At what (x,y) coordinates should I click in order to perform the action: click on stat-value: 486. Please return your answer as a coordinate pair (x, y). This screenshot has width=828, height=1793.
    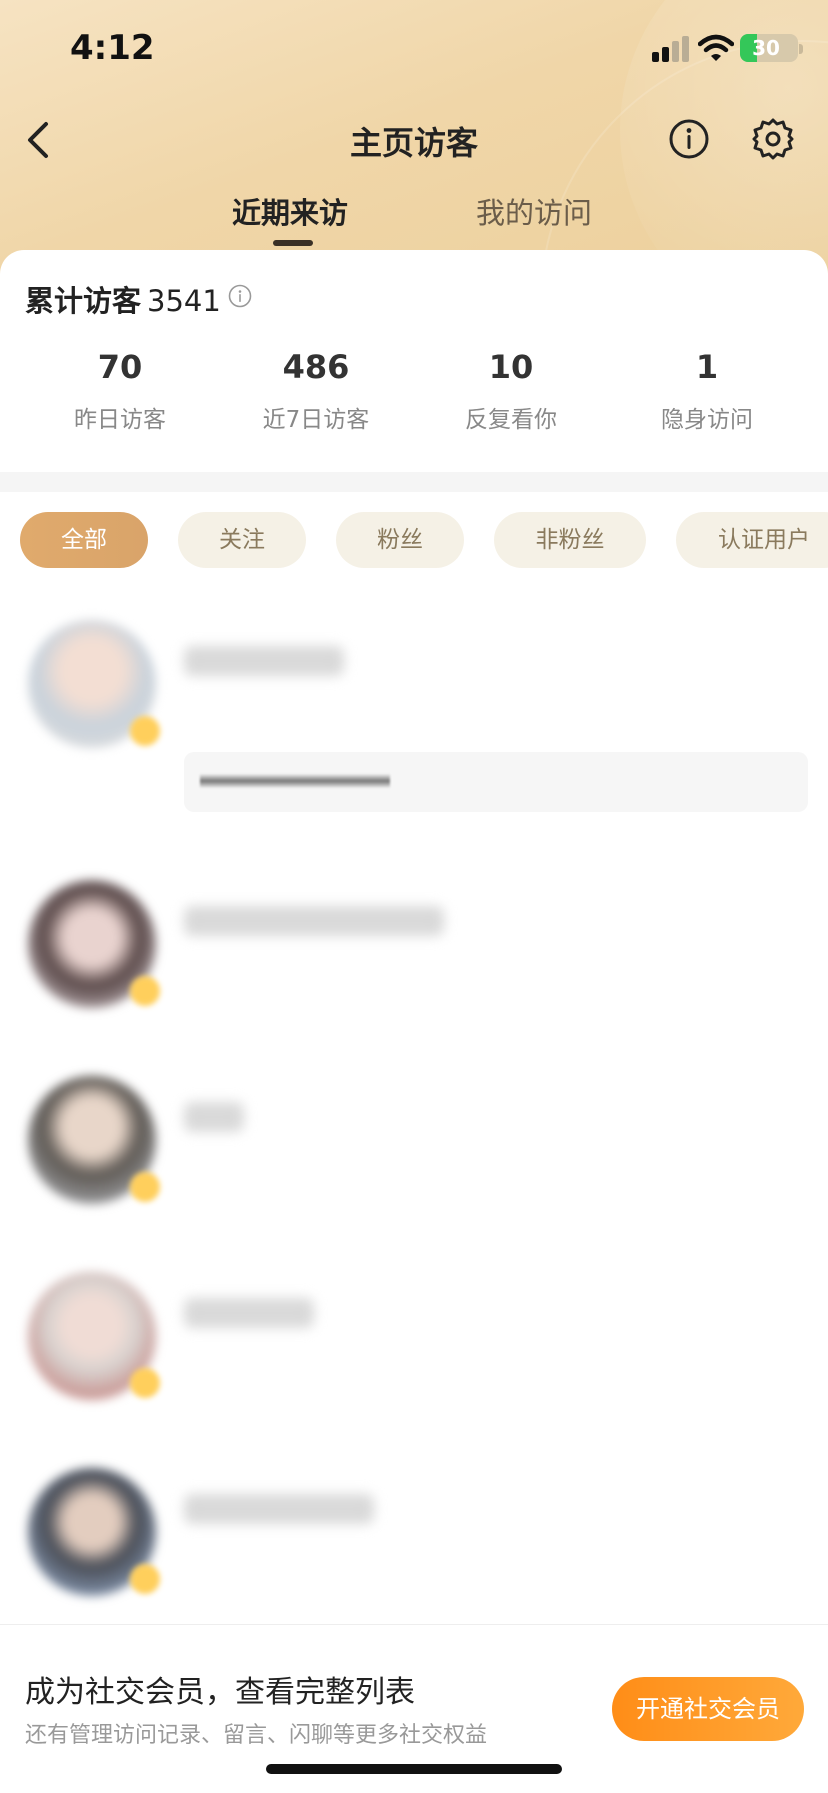
    Looking at the image, I should click on (316, 367).